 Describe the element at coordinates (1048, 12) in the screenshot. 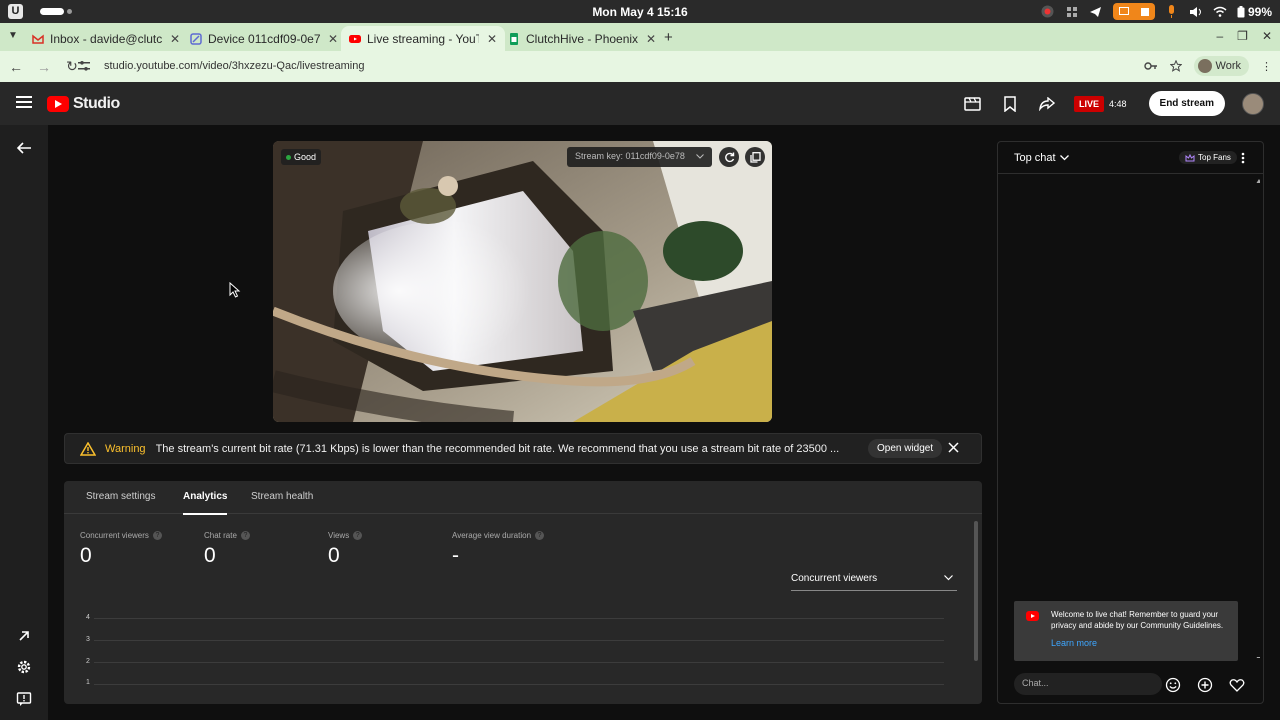

I see `record-icon` at that location.